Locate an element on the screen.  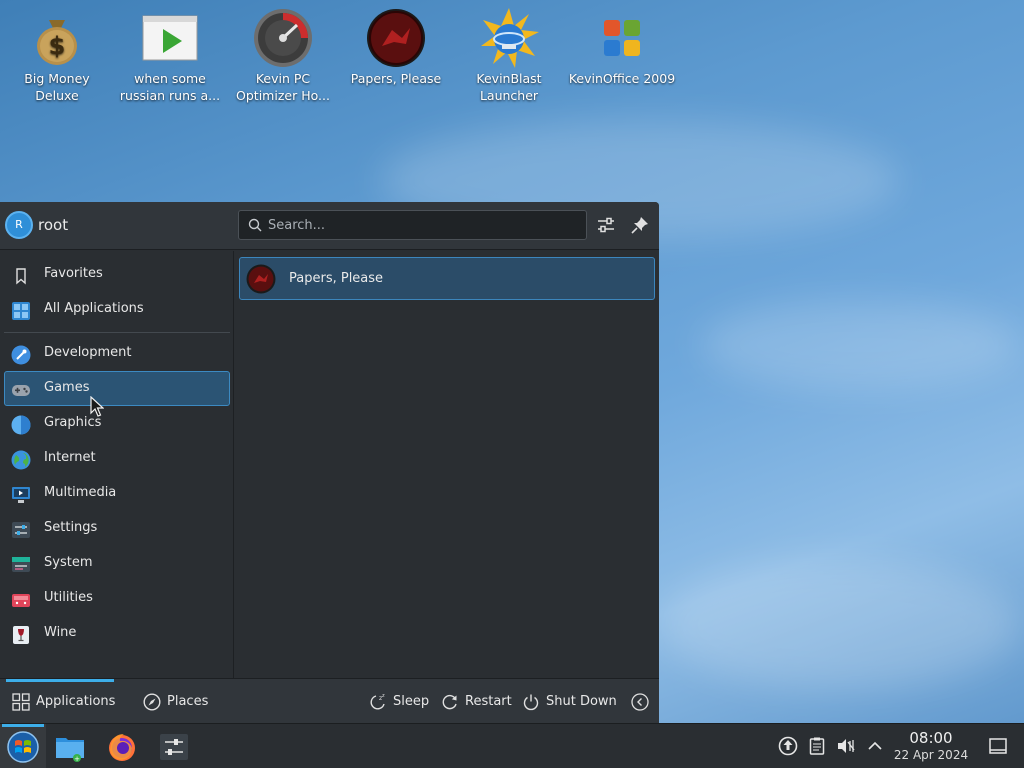
pin-icon is located at coordinates (639, 225).